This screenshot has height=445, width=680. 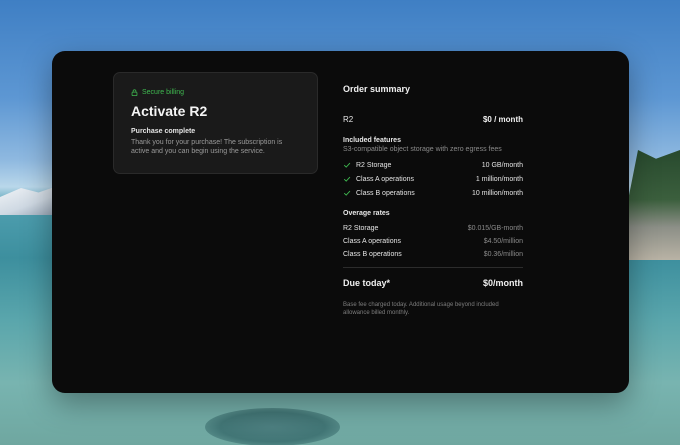 What do you see at coordinates (385, 193) in the screenshot?
I see `feature-label: Class B operations` at bounding box center [385, 193].